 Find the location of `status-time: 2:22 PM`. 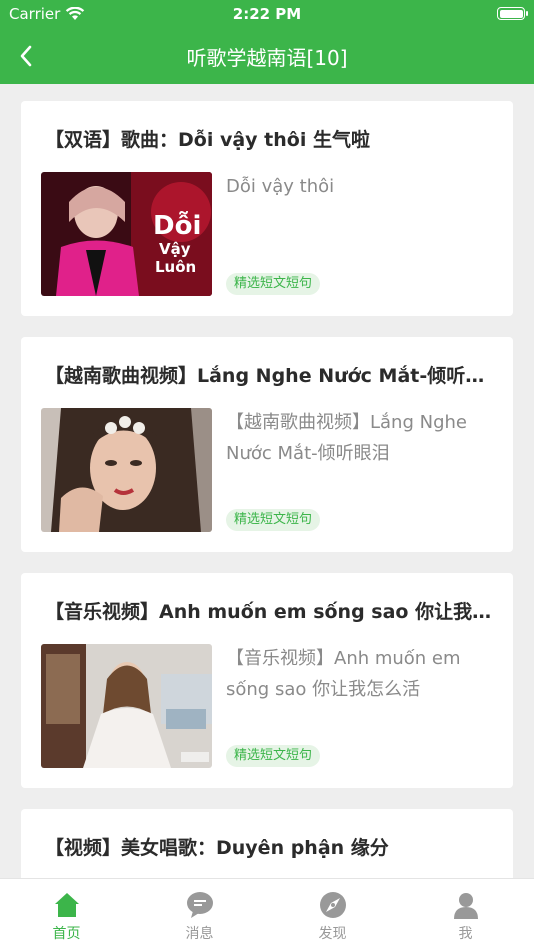

status-time: 2:22 PM is located at coordinates (267, 14).